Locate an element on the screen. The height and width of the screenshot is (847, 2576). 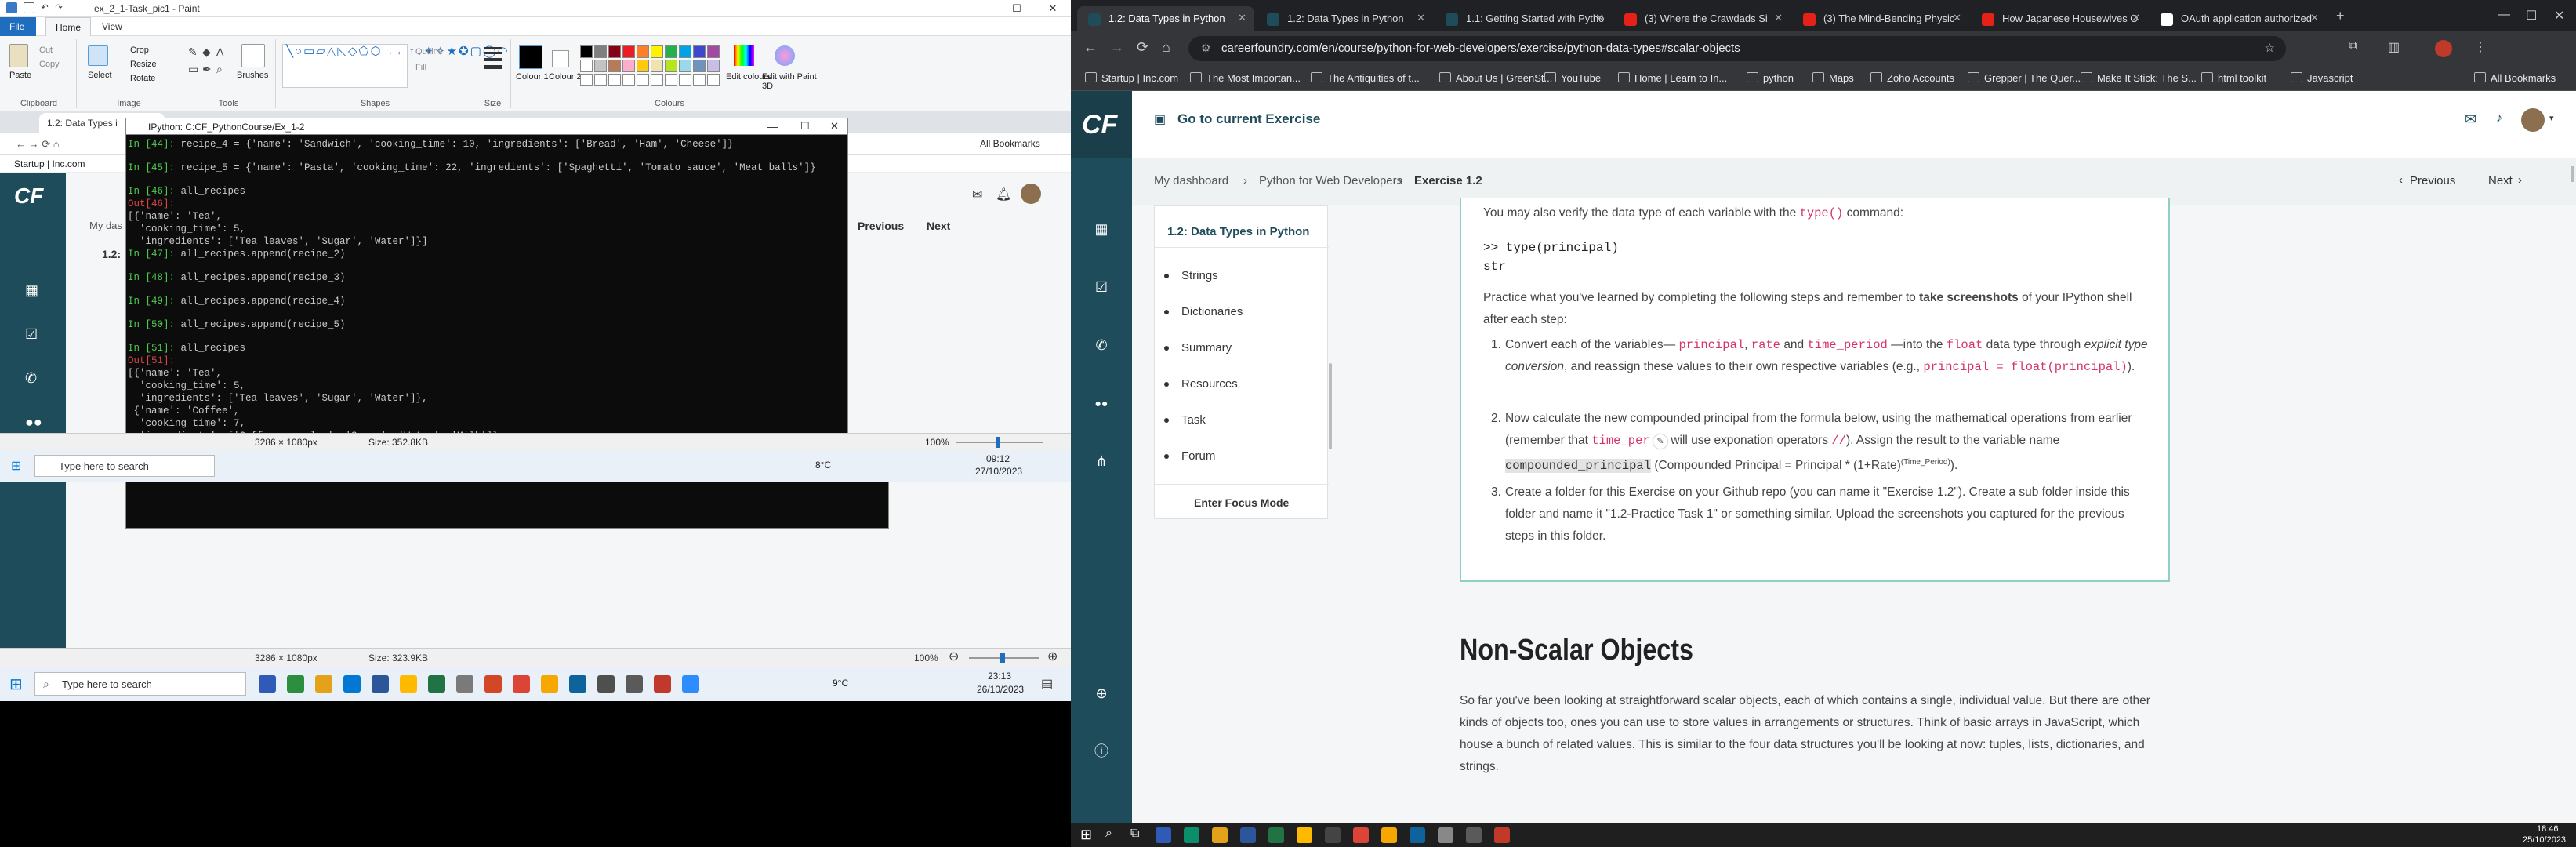
go-to-current-link: Go to current Exercise is located at coordinates (1248, 119).